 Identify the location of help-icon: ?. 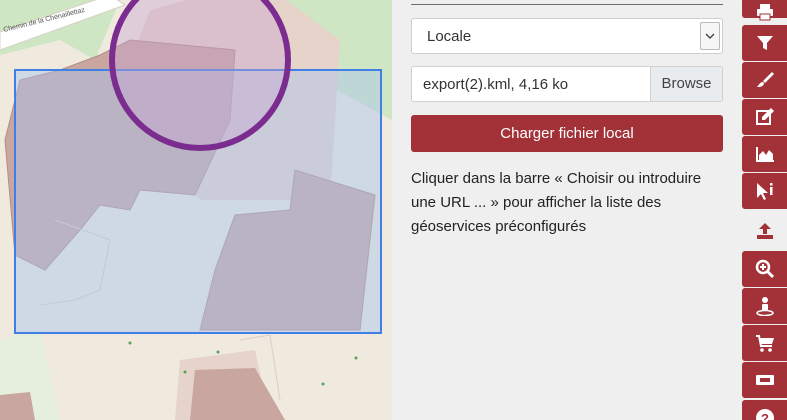
(765, 414).